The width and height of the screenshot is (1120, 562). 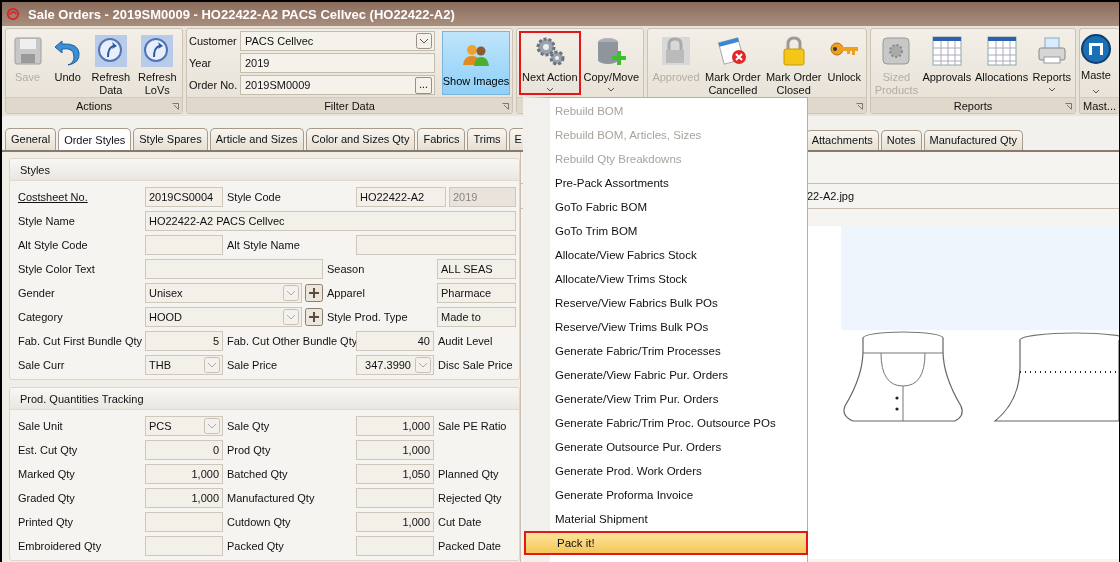 I want to click on menu-item: Allocate/View Fabrics Stock, so click(x=678, y=255).